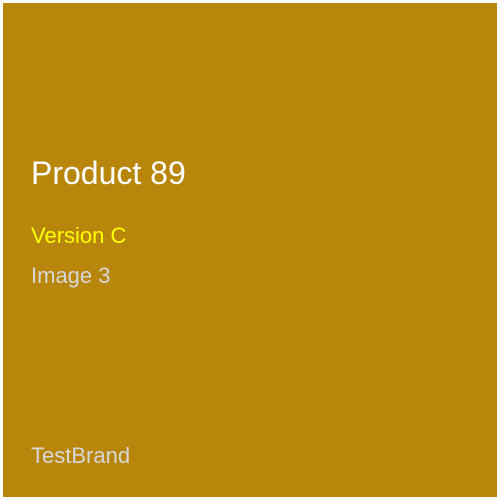  Describe the element at coordinates (108, 173) in the screenshot. I see `product-title: Product 89` at that location.